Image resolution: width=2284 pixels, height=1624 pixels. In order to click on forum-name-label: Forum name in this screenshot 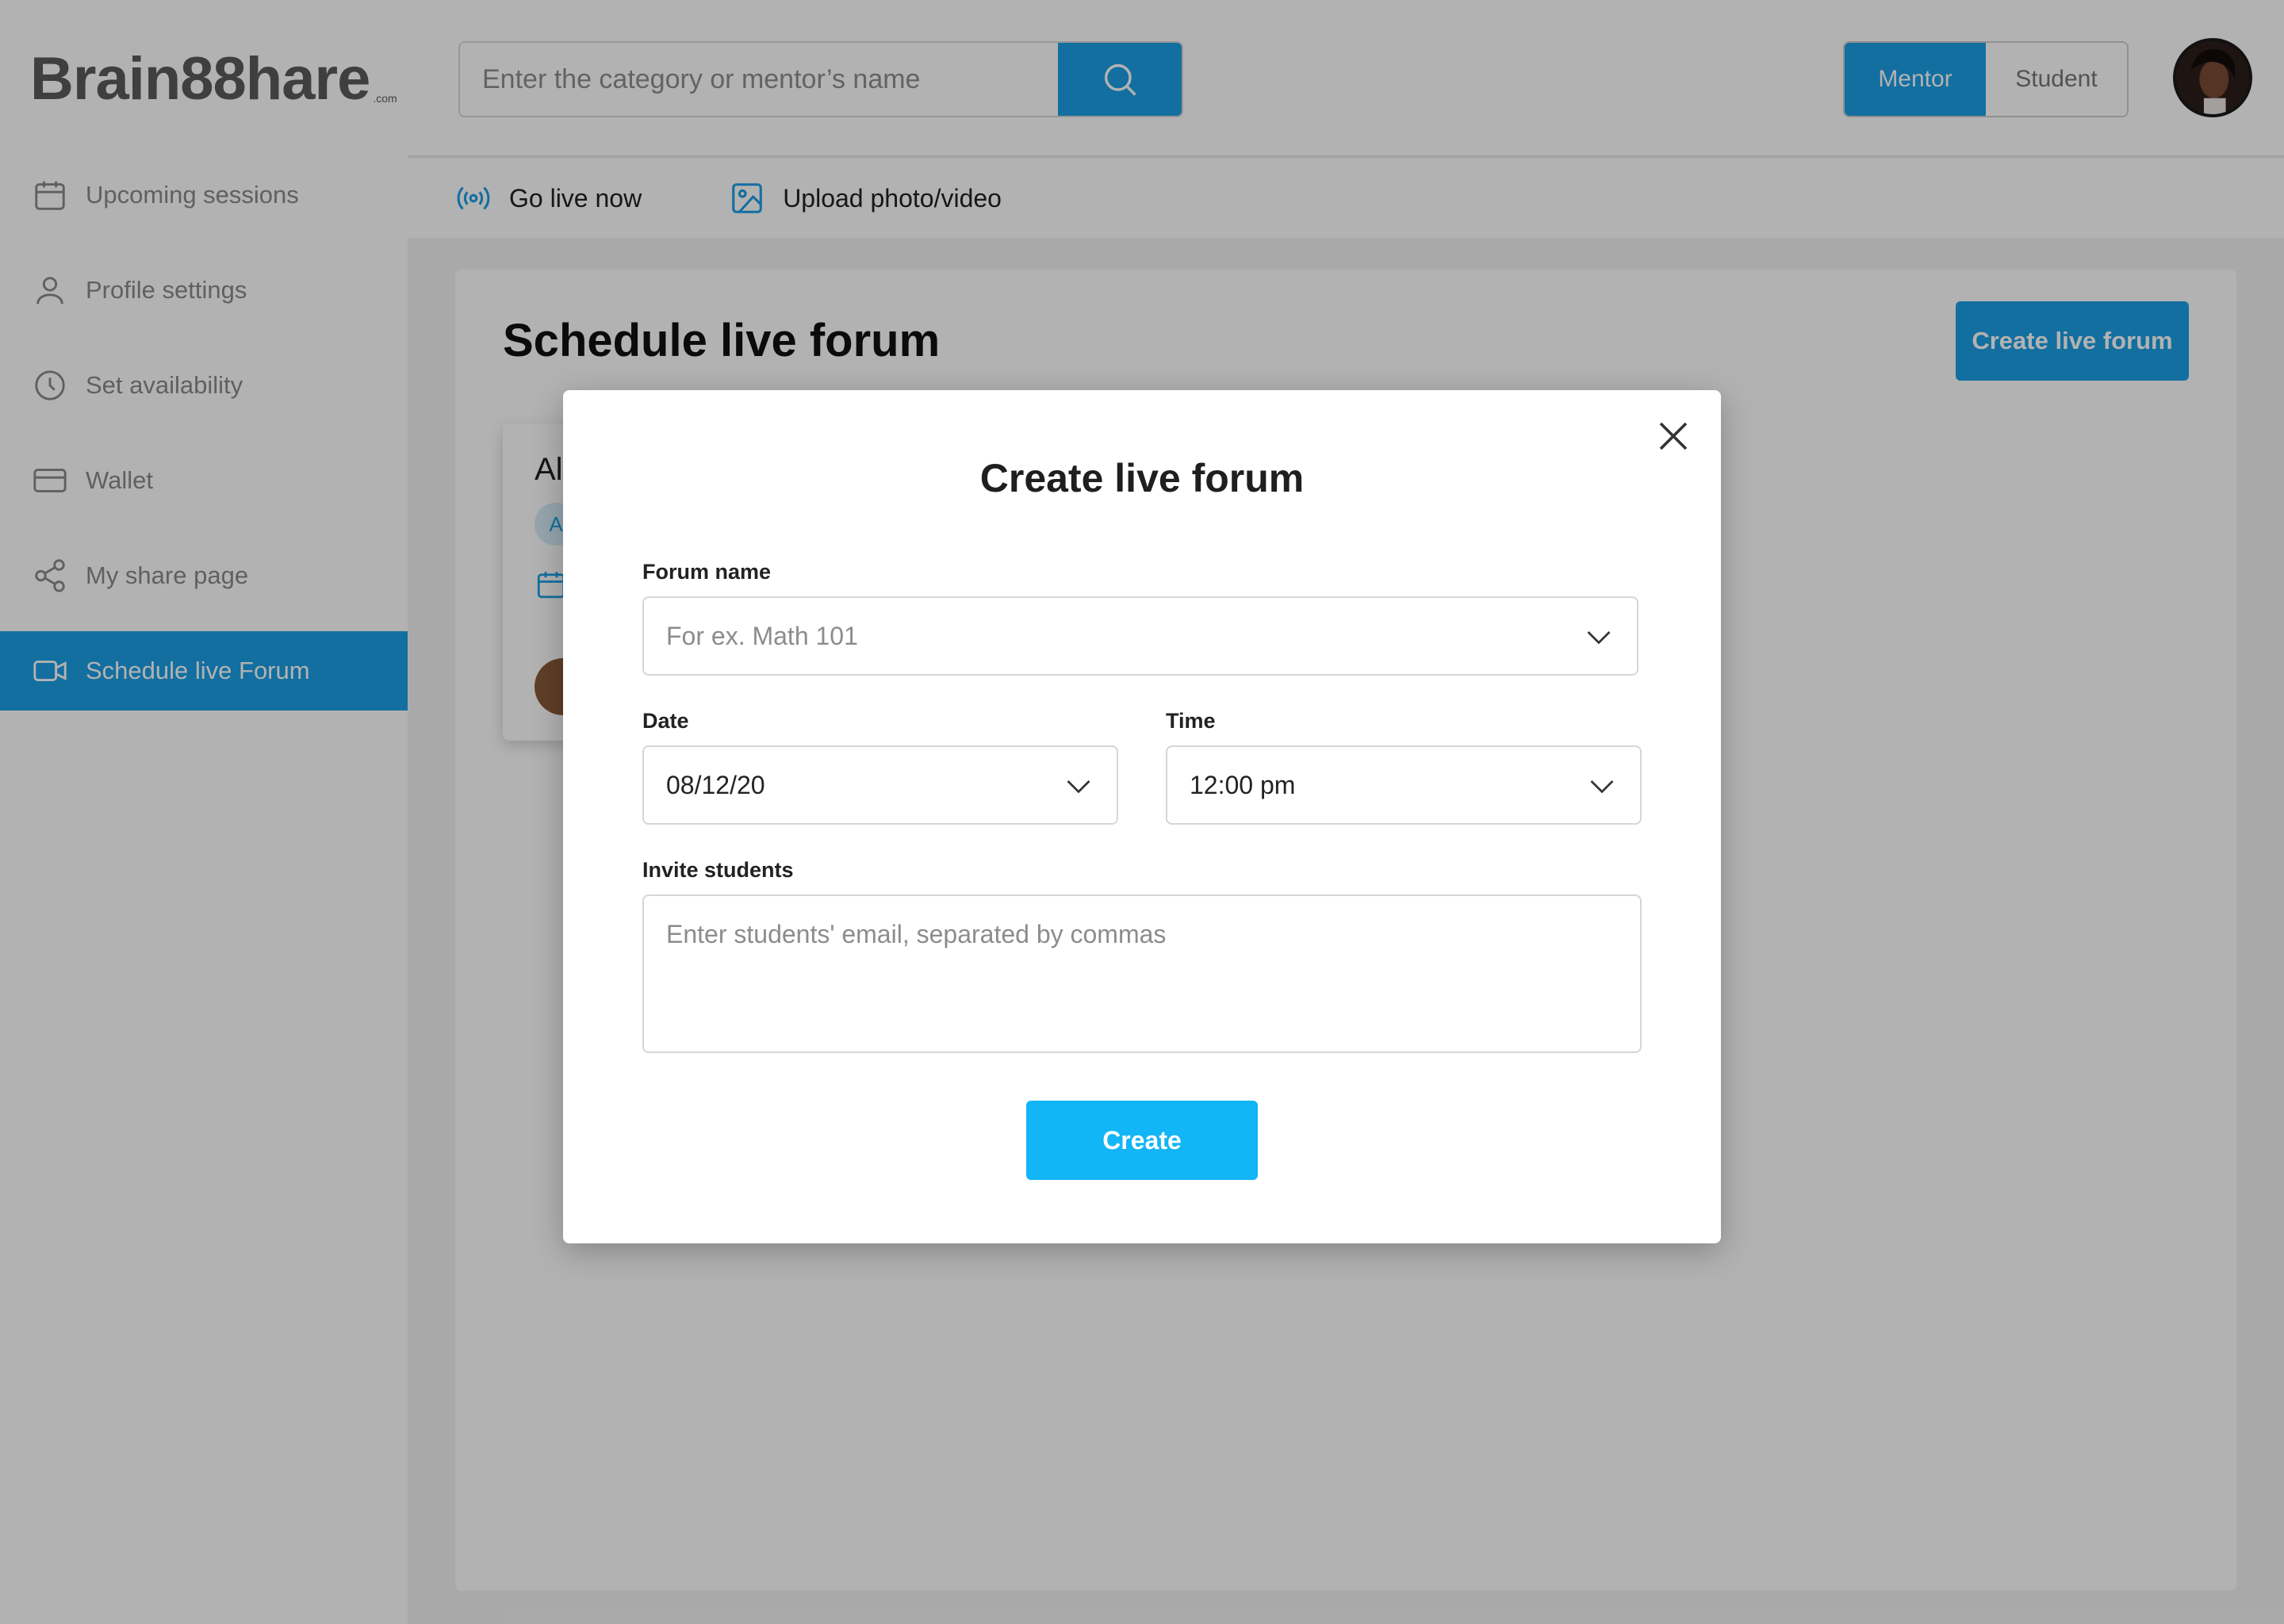, I will do `click(707, 572)`.